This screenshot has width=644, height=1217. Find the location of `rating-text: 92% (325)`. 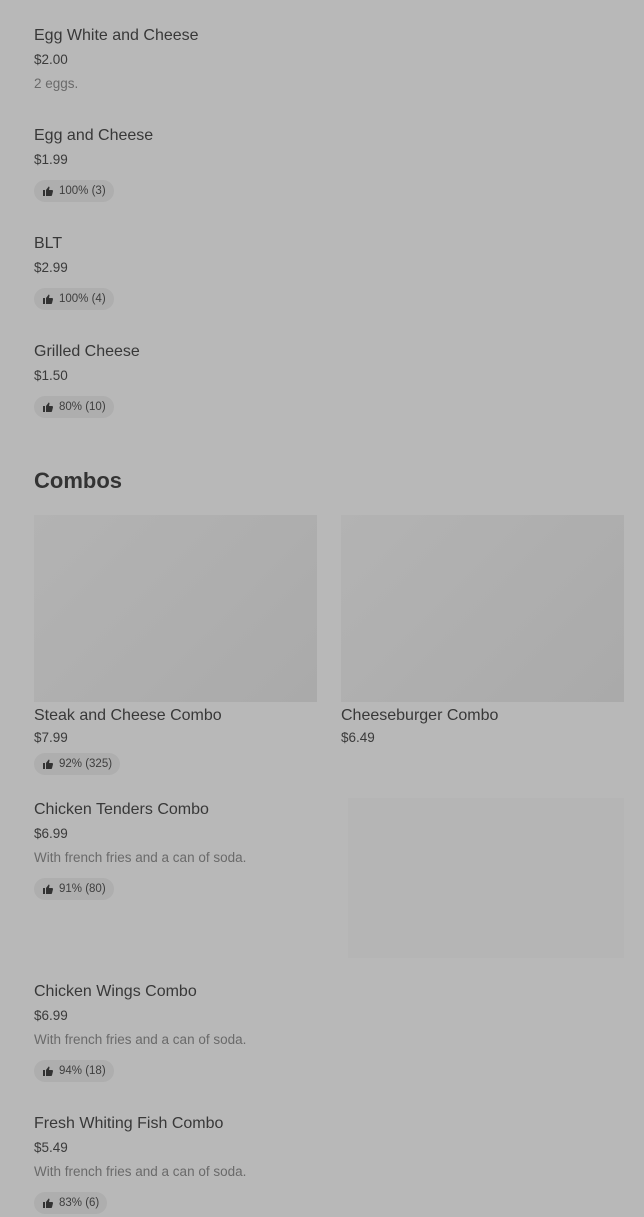

rating-text: 92% (325) is located at coordinates (86, 764).